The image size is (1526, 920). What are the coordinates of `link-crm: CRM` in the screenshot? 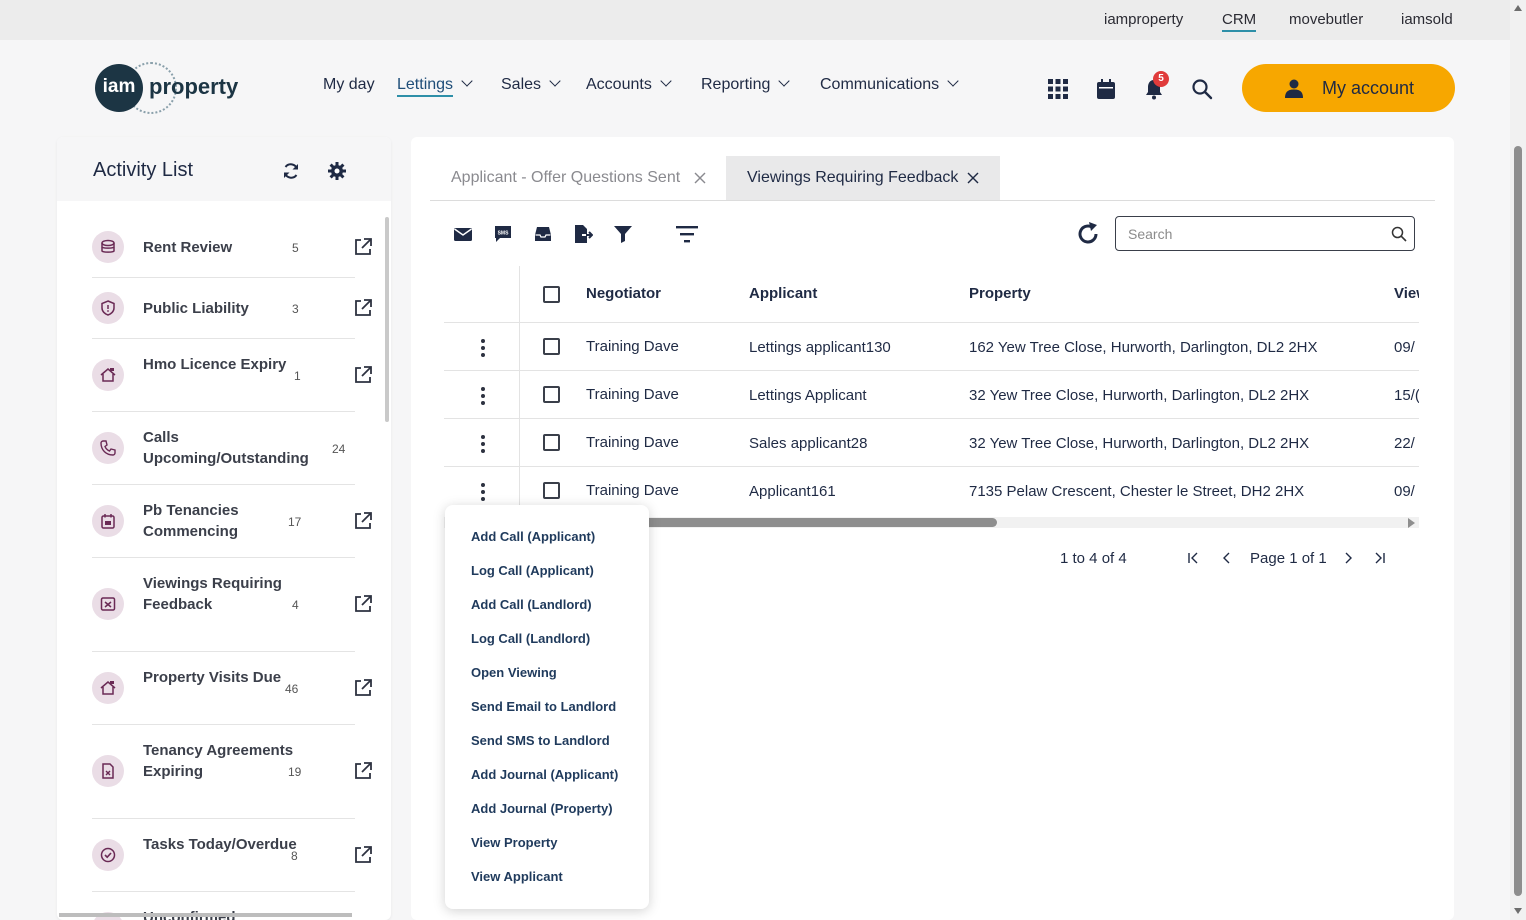 It's located at (1239, 21).